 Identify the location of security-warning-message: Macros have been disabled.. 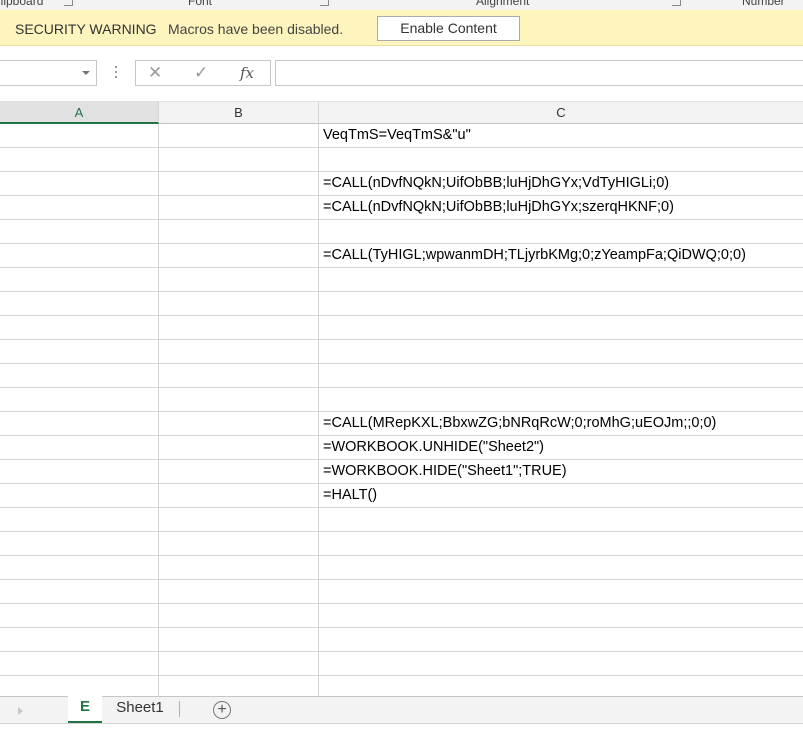
(256, 29).